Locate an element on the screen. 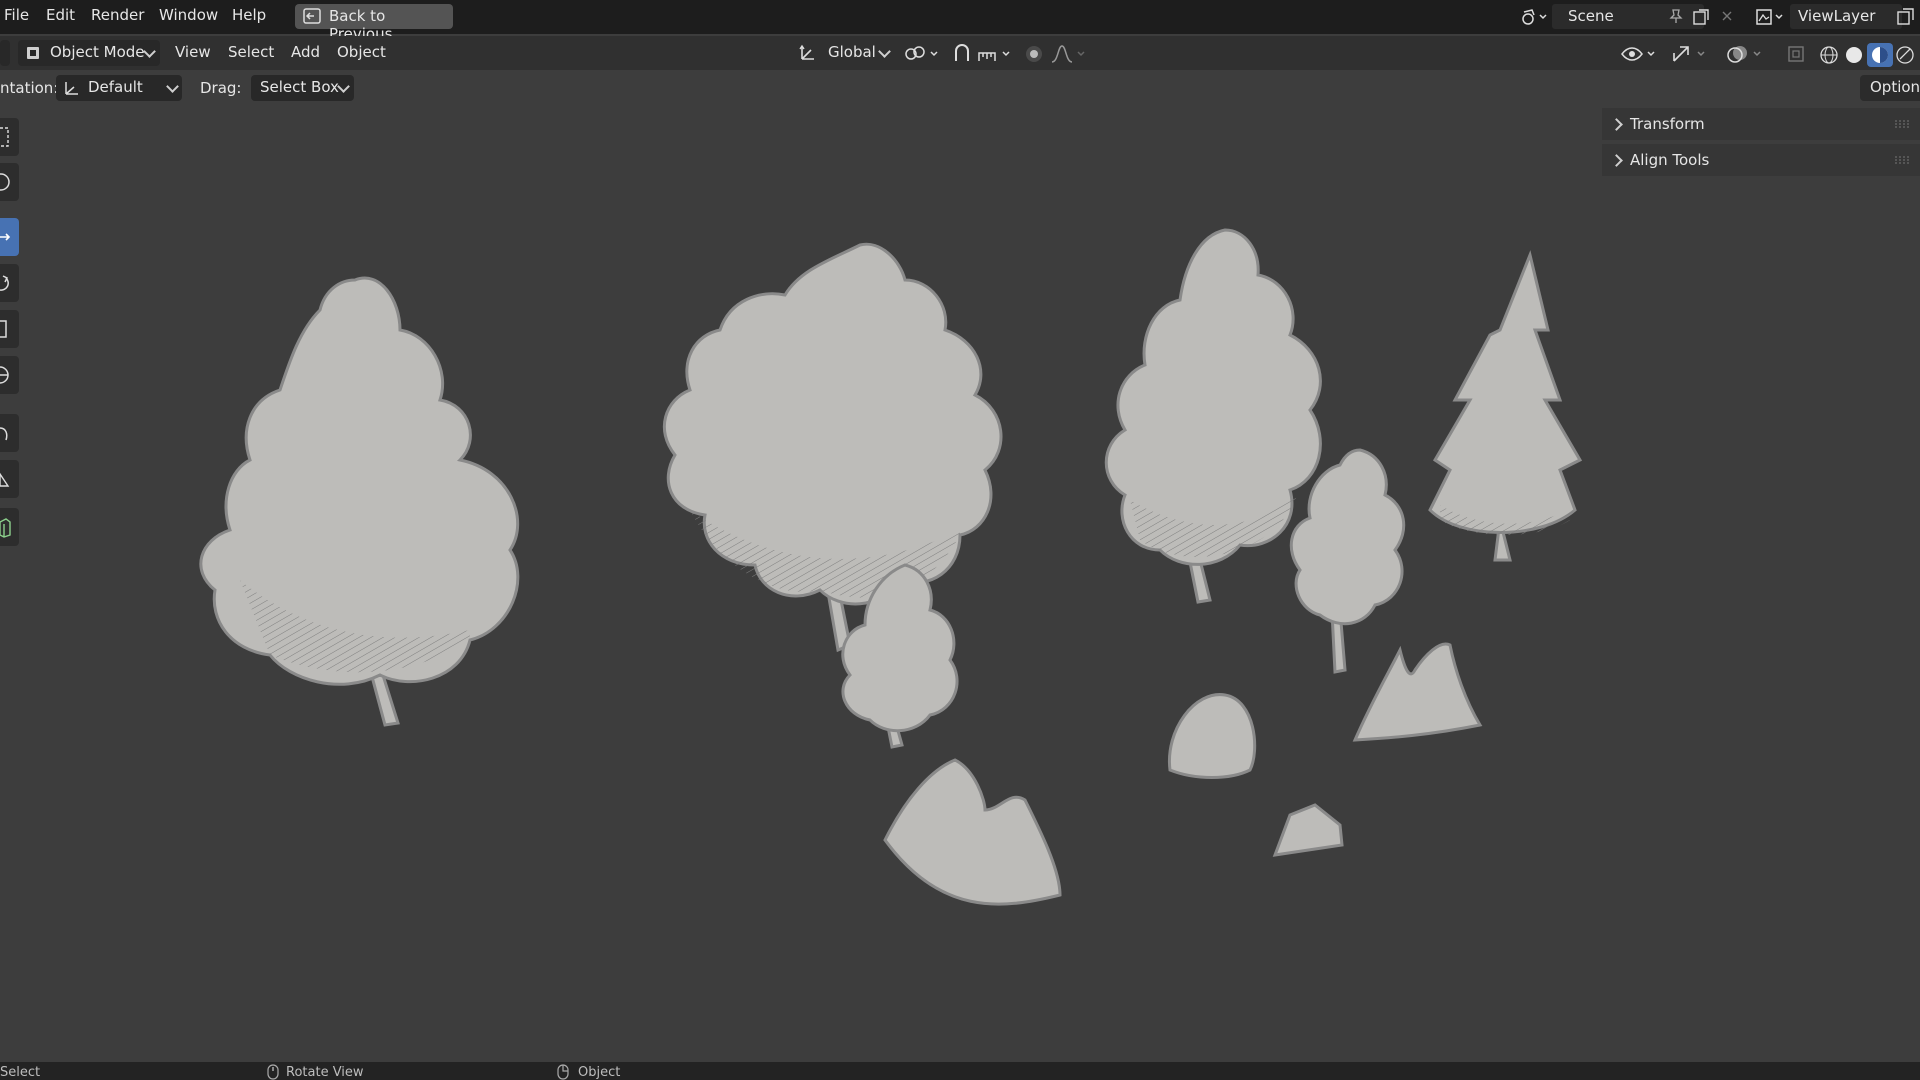 The image size is (1920, 1080). orientation-setting-value: Default is located at coordinates (115, 87).